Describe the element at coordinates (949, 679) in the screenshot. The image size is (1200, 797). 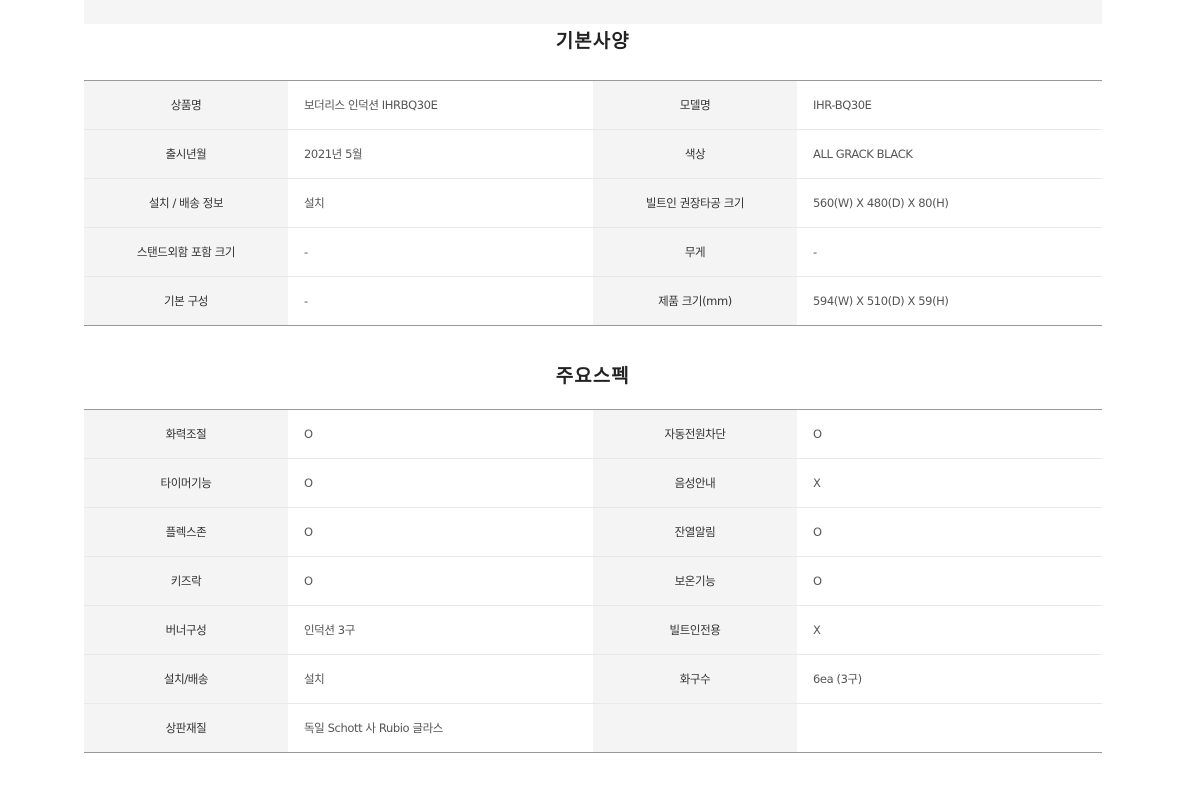
I see `spec-value: 6ea (3구)` at that location.